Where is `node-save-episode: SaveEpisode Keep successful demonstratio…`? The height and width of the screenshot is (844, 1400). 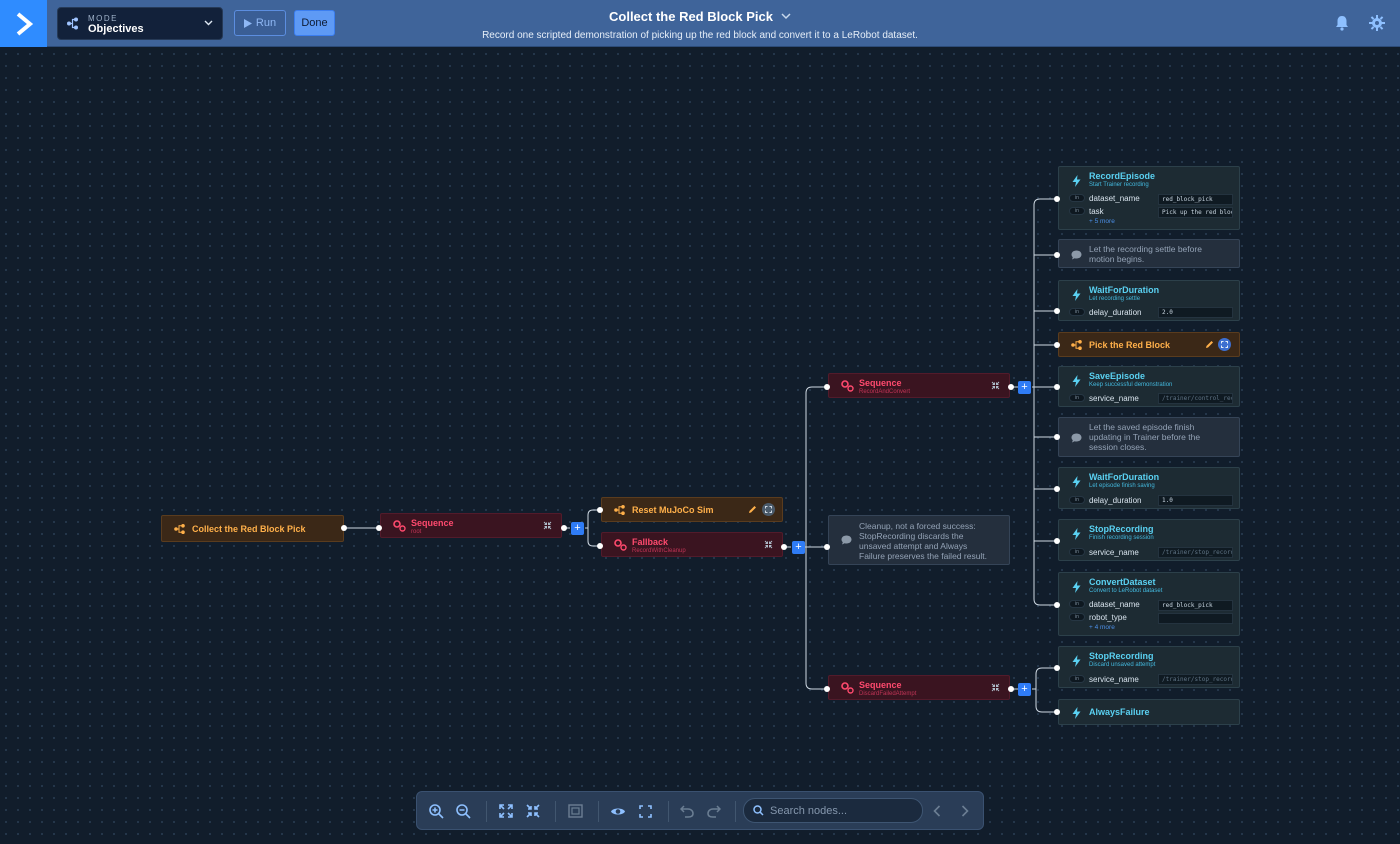
node-save-episode: SaveEpisode Keep successful demonstratio… is located at coordinates (1149, 386).